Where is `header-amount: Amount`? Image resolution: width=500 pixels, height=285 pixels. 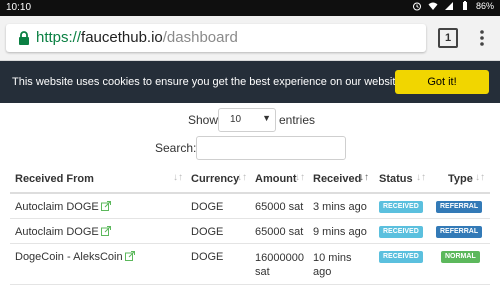 header-amount: Amount is located at coordinates (276, 179).